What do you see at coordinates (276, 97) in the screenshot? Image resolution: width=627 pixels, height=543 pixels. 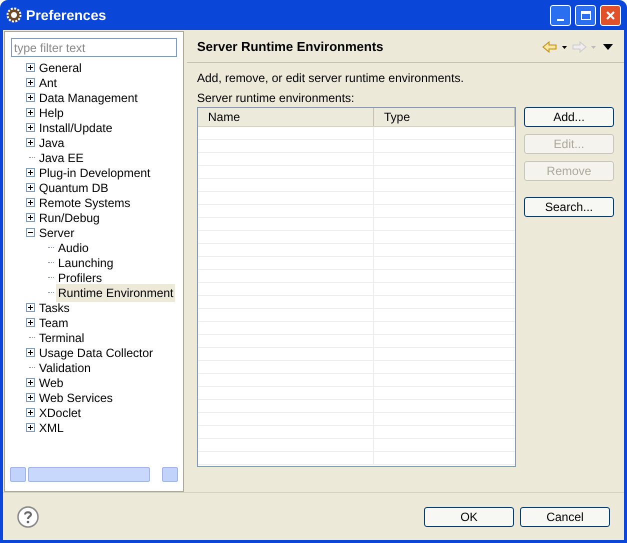 I see `list-label: Server runtime environments:` at bounding box center [276, 97].